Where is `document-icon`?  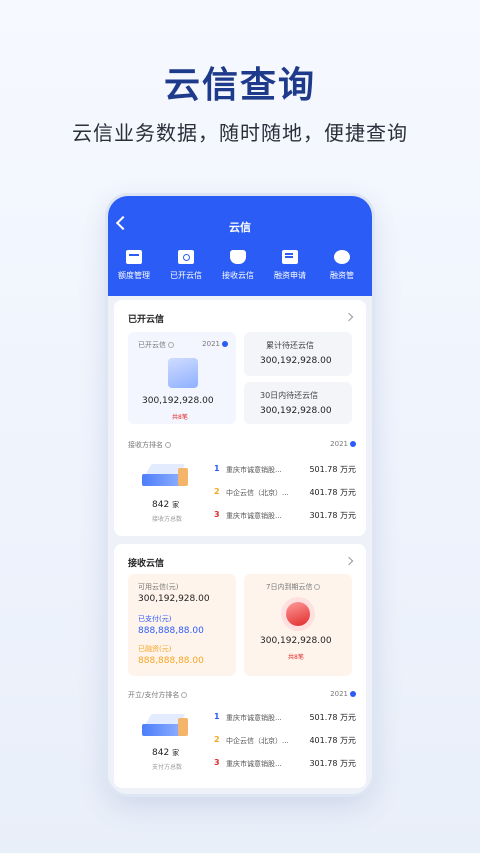
document-icon is located at coordinates (186, 257).